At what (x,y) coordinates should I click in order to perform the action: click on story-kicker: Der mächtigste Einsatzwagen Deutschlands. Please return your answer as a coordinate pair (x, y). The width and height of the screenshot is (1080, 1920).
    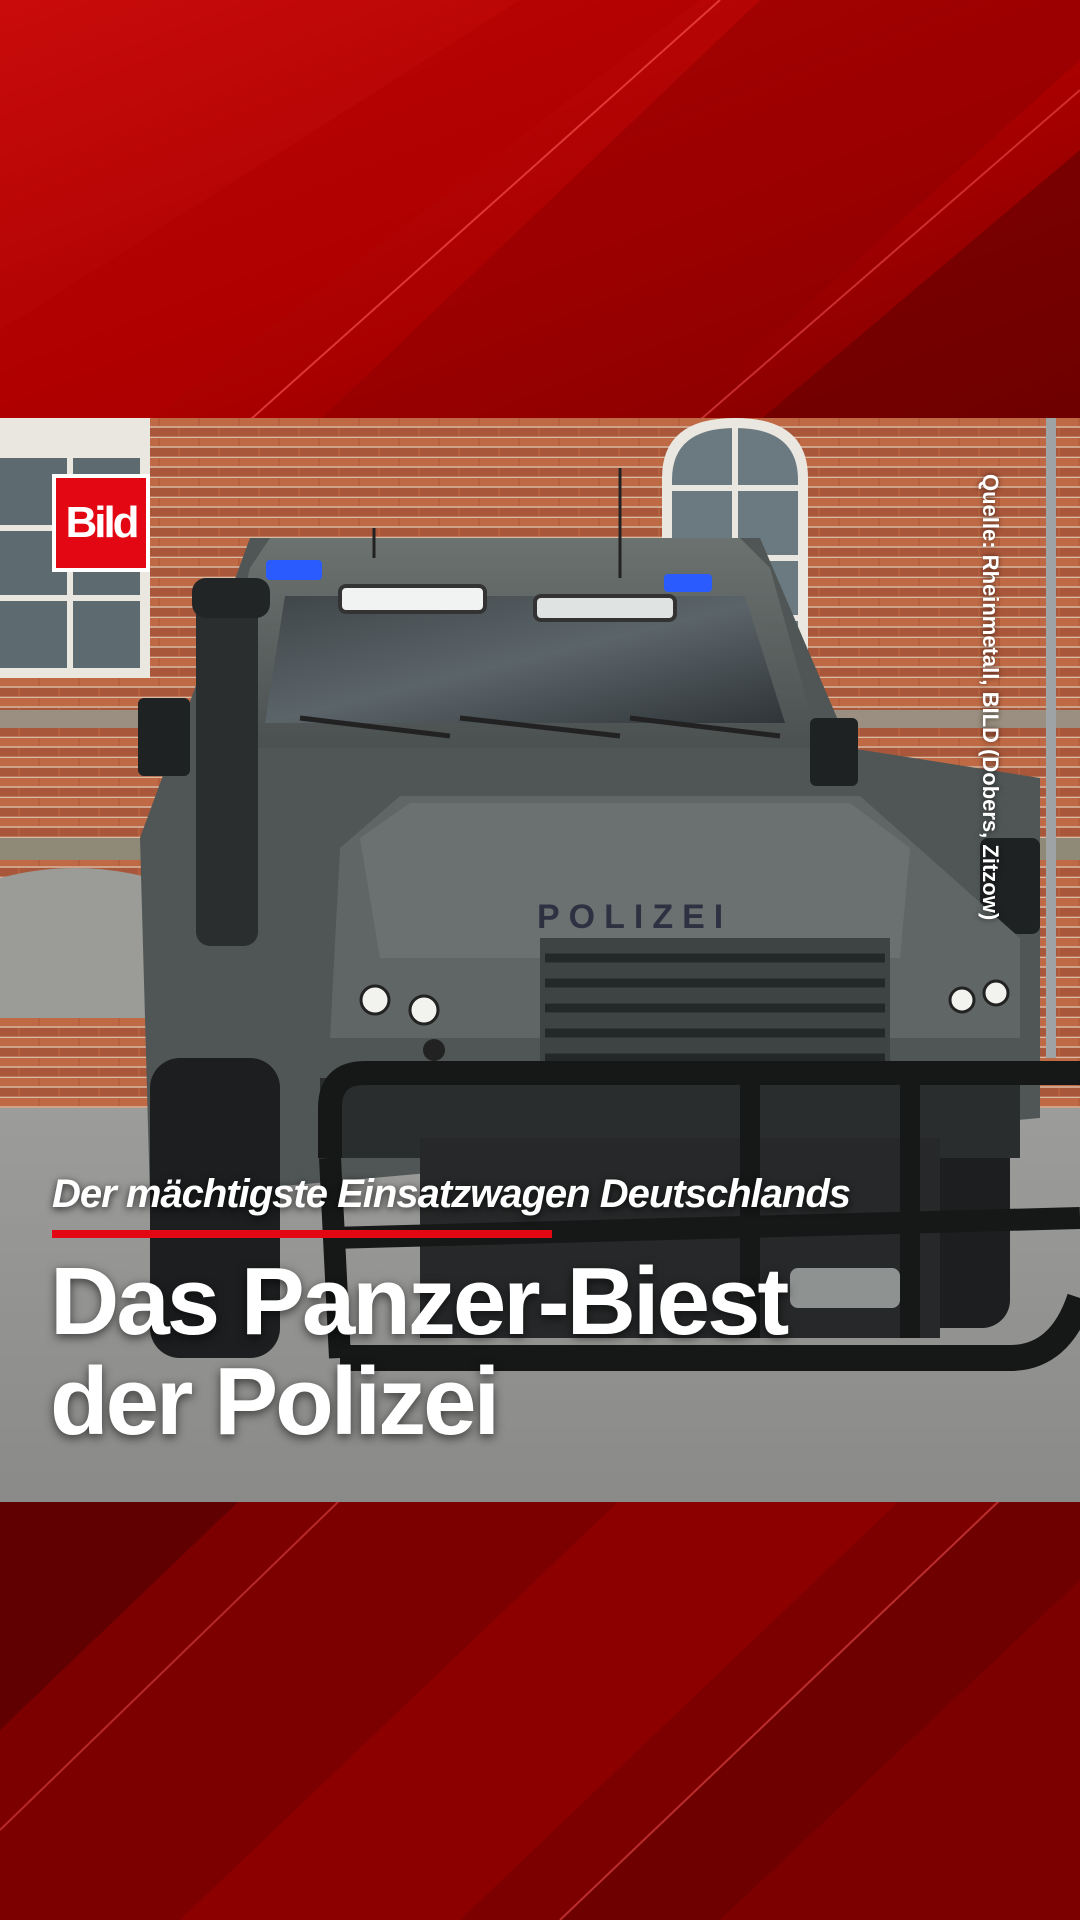
    Looking at the image, I should click on (451, 1194).